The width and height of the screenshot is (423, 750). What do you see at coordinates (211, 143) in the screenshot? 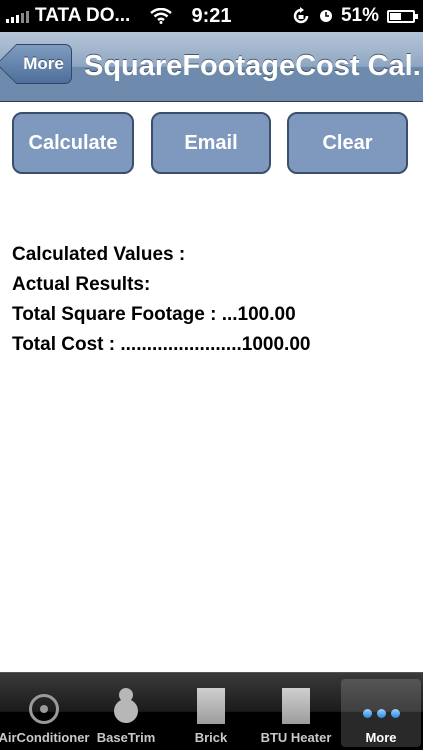
I see `email-button: Email` at bounding box center [211, 143].